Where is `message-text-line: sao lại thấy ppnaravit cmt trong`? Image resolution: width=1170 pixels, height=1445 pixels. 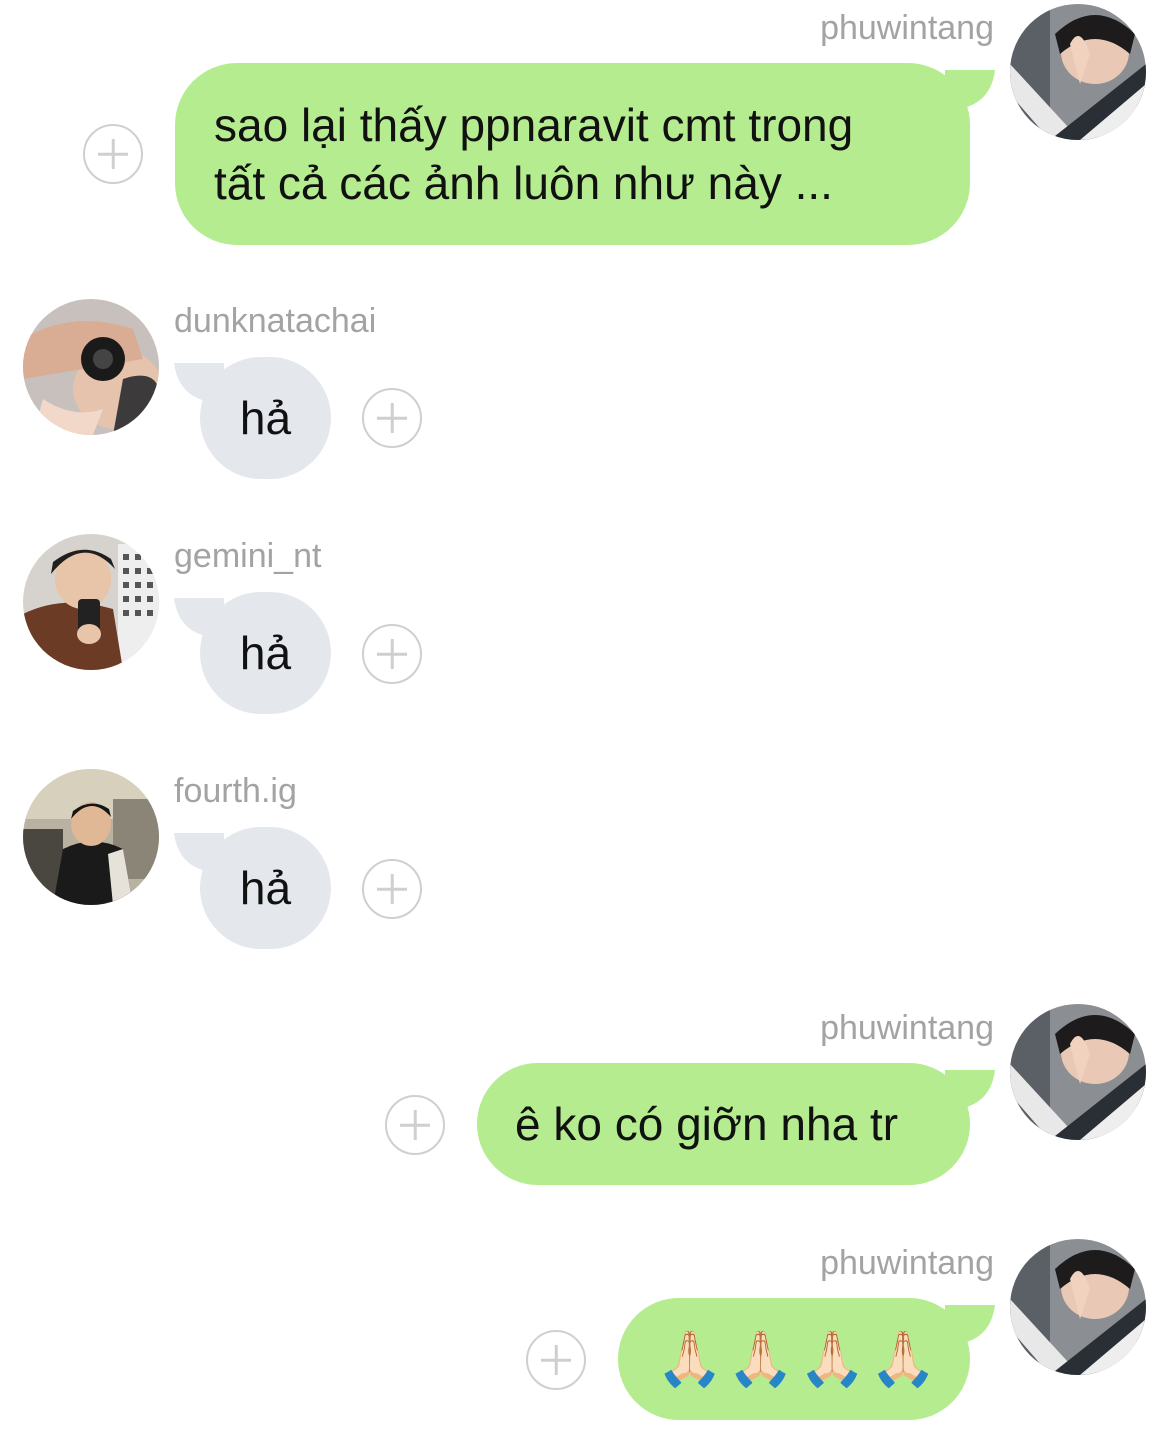
message-text-line: sao lại thấy ppnaravit cmt trong is located at coordinates (534, 125).